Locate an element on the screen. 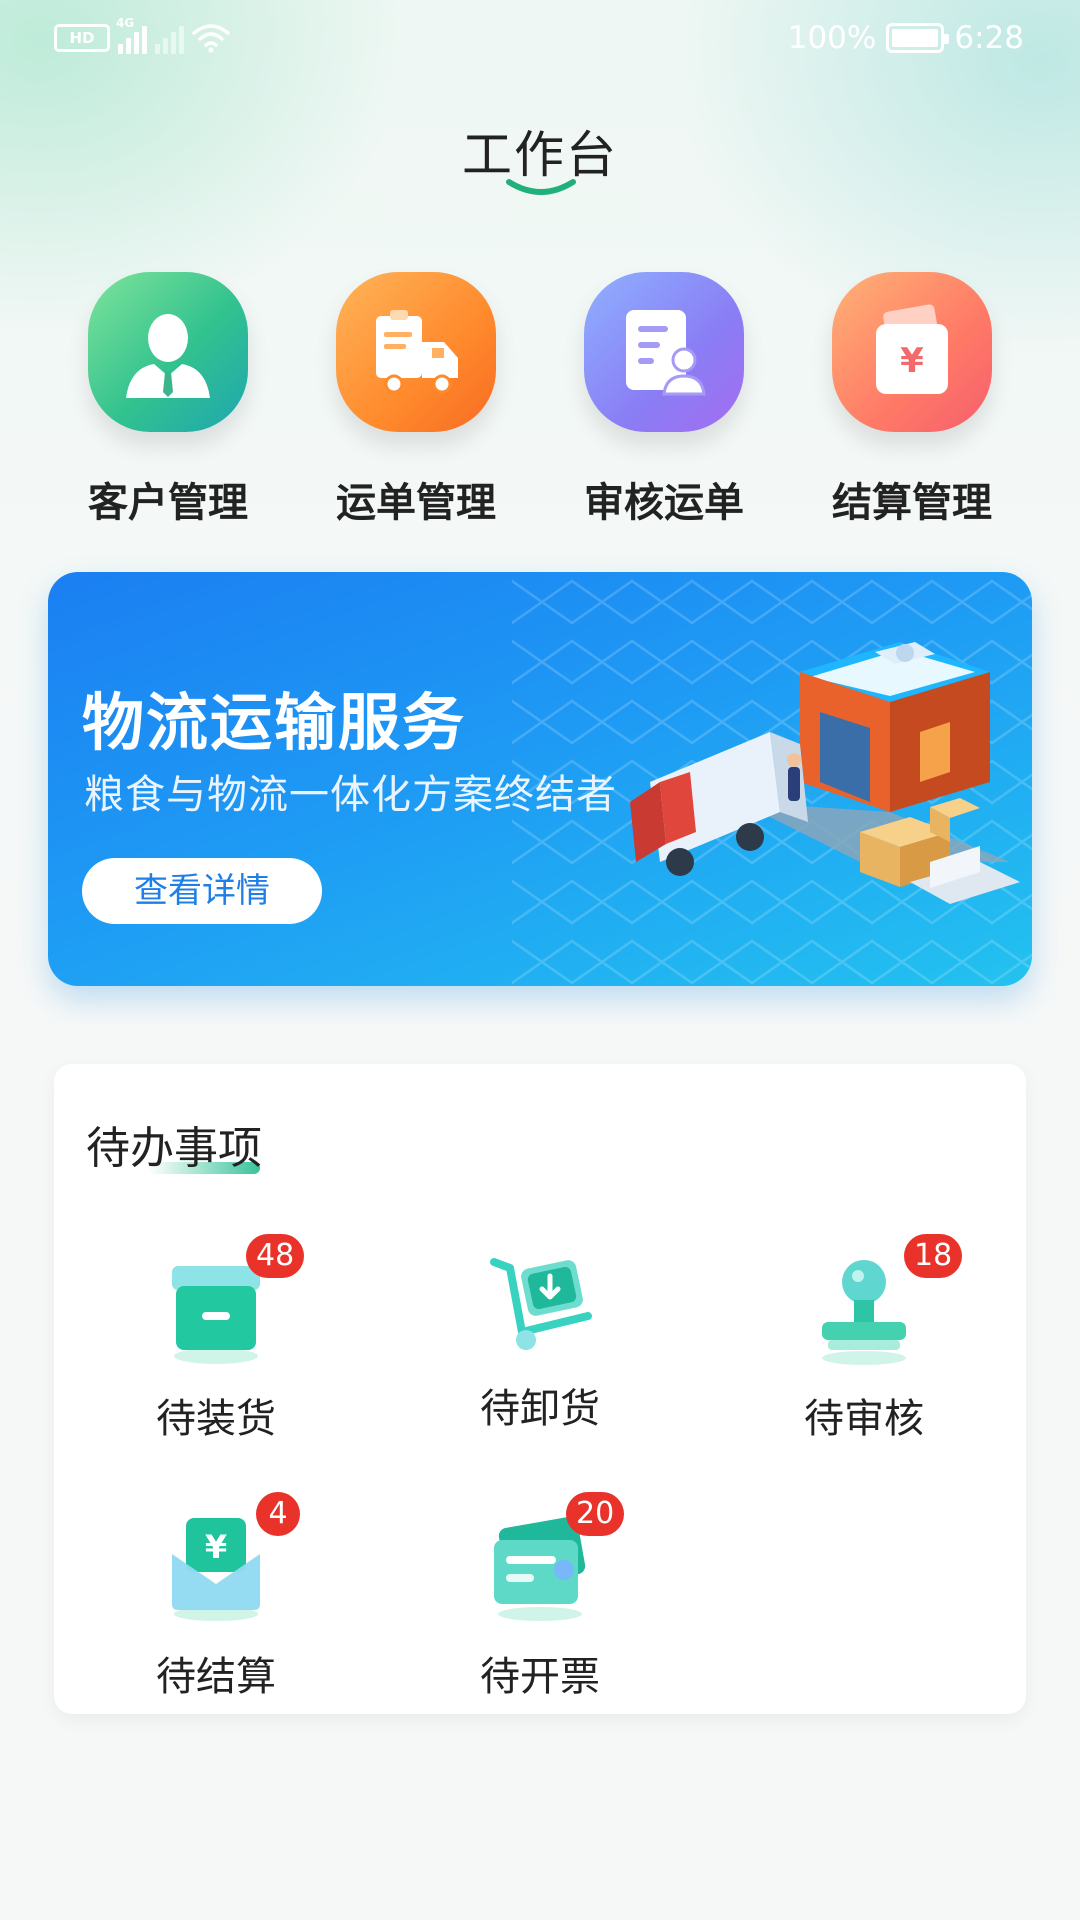  quick-label: 客户管理 is located at coordinates (168, 503).